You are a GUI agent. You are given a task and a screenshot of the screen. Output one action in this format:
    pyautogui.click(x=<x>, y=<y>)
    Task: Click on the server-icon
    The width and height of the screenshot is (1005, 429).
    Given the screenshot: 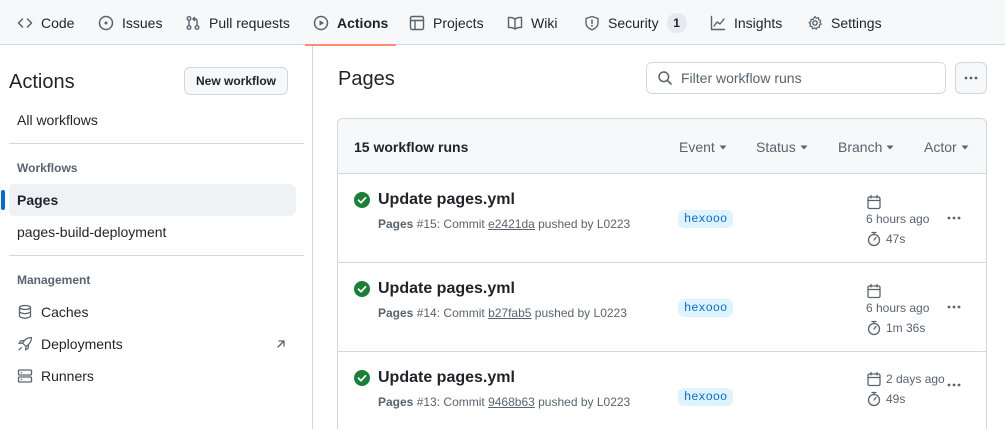 What is the action you would take?
    pyautogui.click(x=25, y=376)
    